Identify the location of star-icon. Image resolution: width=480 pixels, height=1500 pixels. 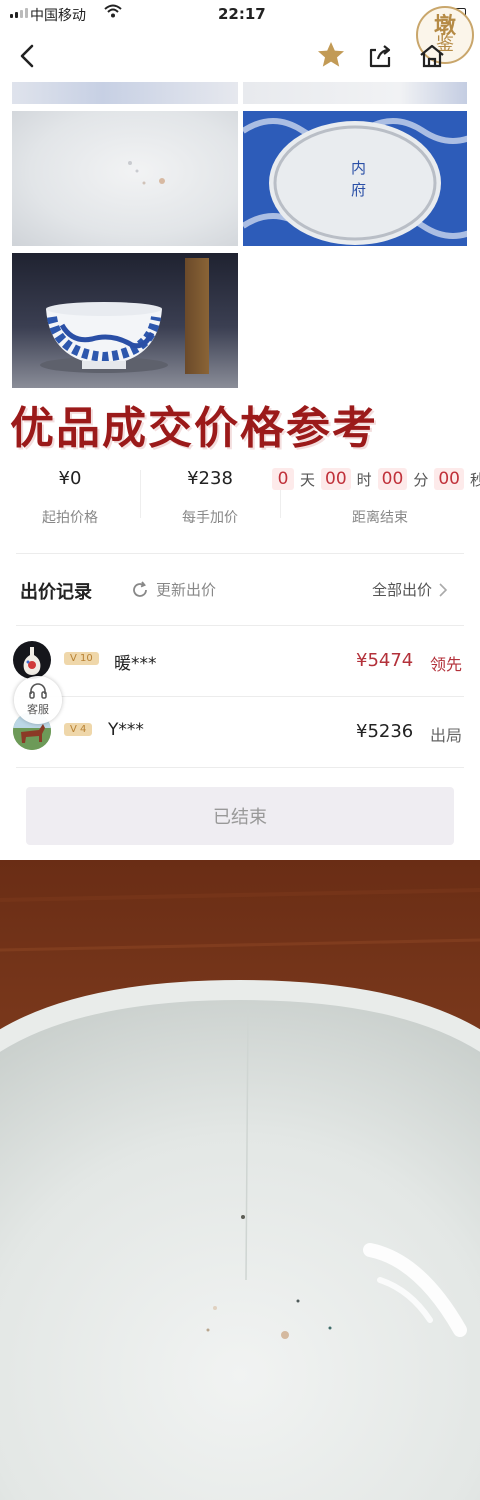
(331, 55).